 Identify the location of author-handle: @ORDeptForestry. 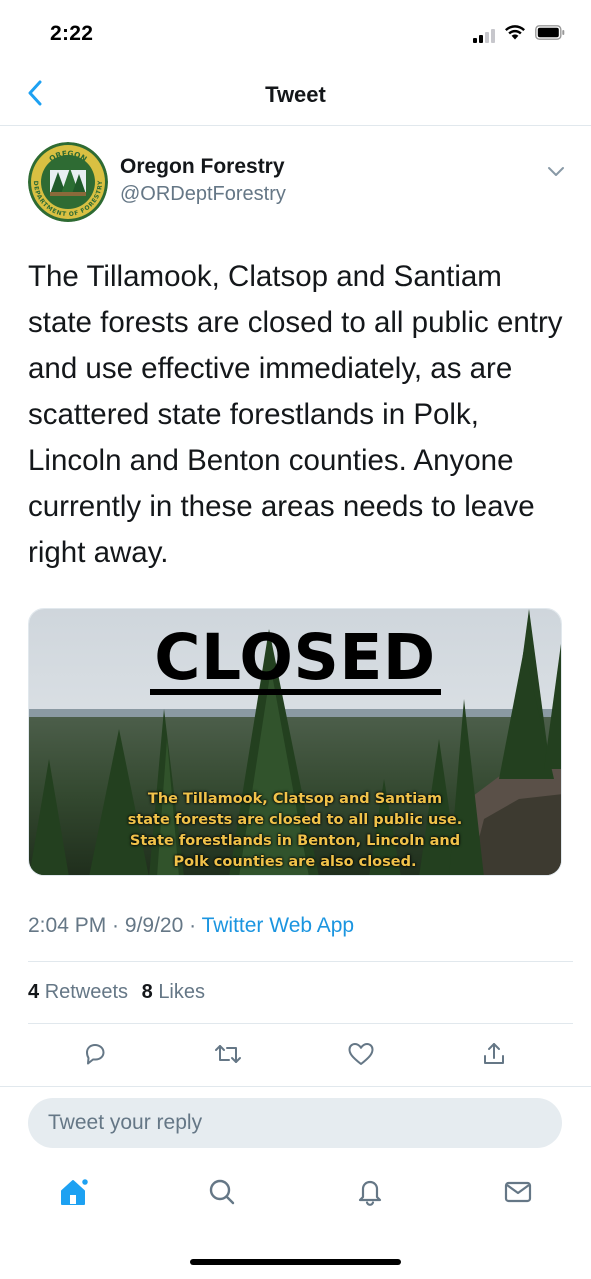
(203, 194).